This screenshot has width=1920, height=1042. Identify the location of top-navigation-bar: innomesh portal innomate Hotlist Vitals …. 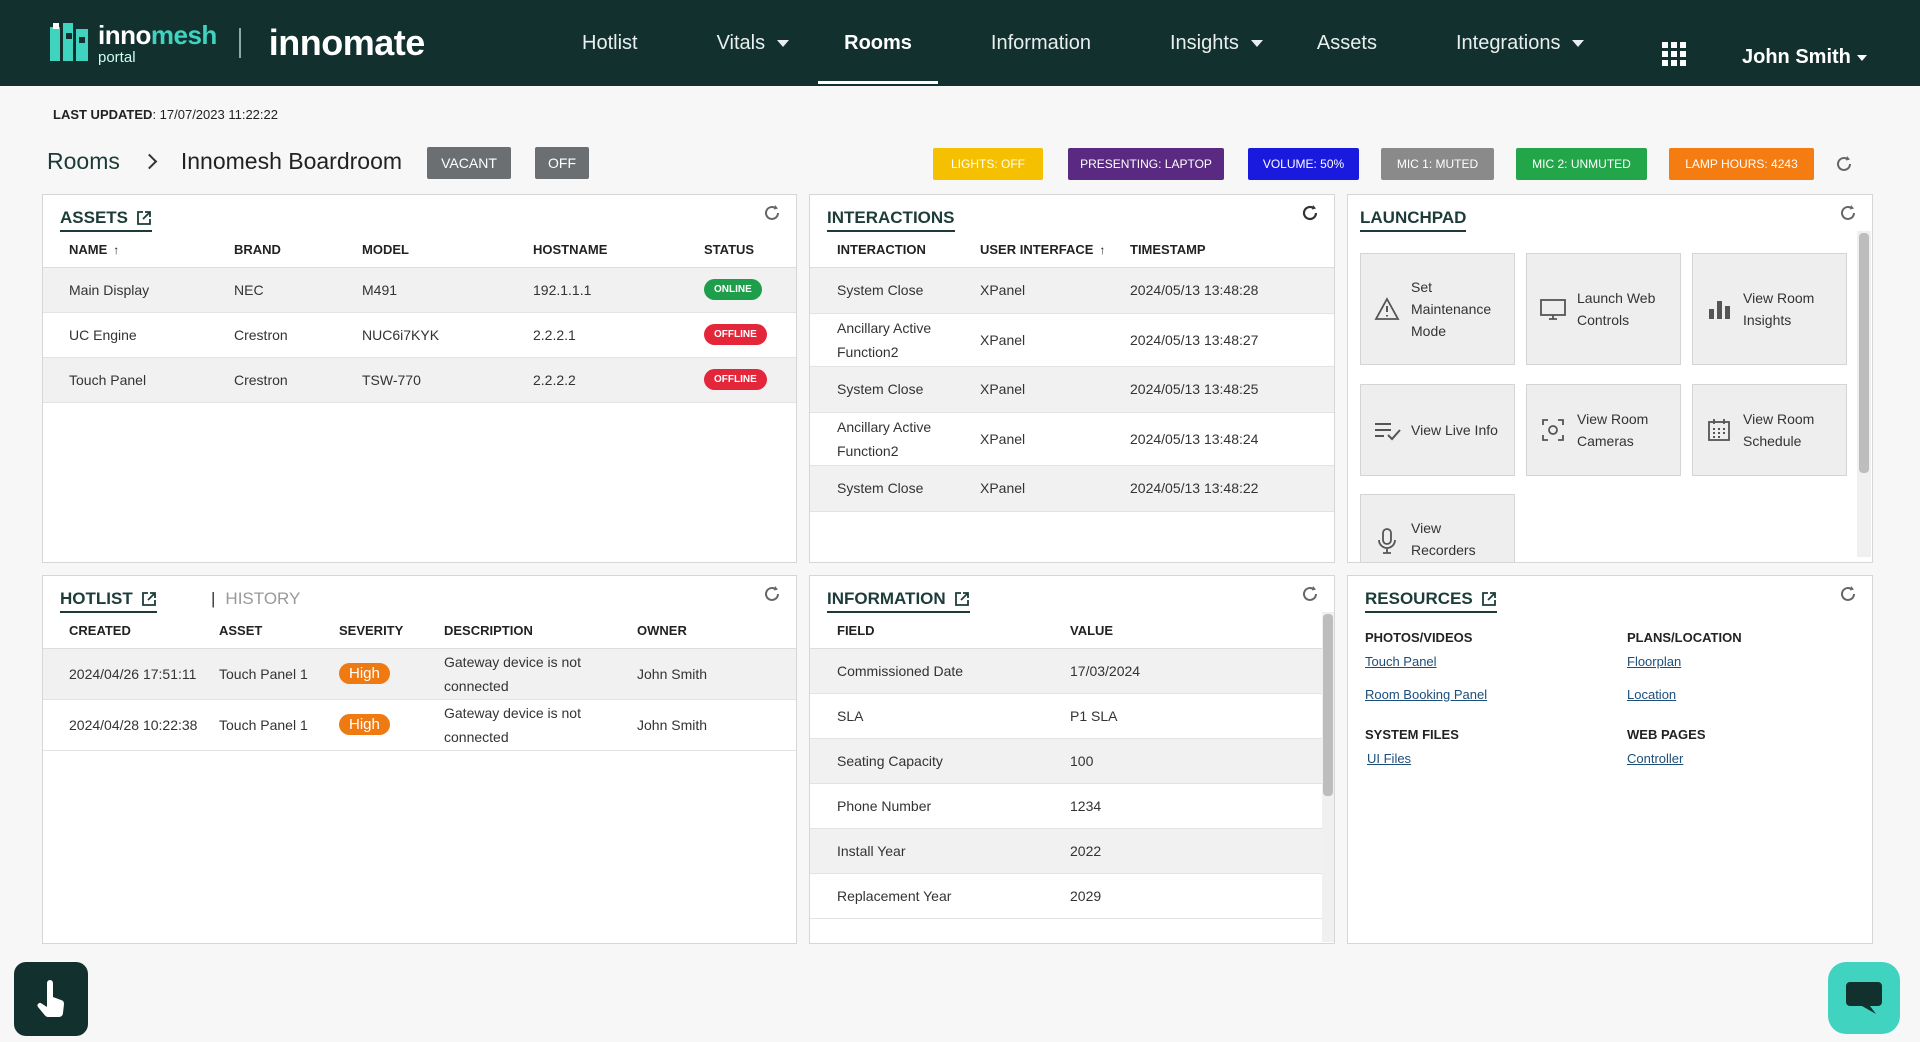
(960, 43).